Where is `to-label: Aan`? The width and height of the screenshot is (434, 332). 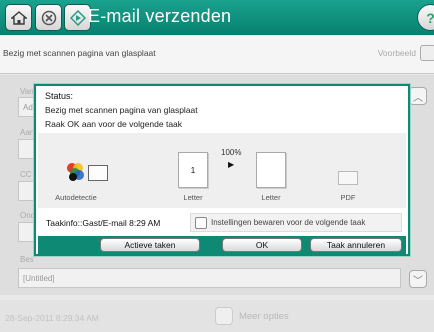 to-label: Aan is located at coordinates (27, 132).